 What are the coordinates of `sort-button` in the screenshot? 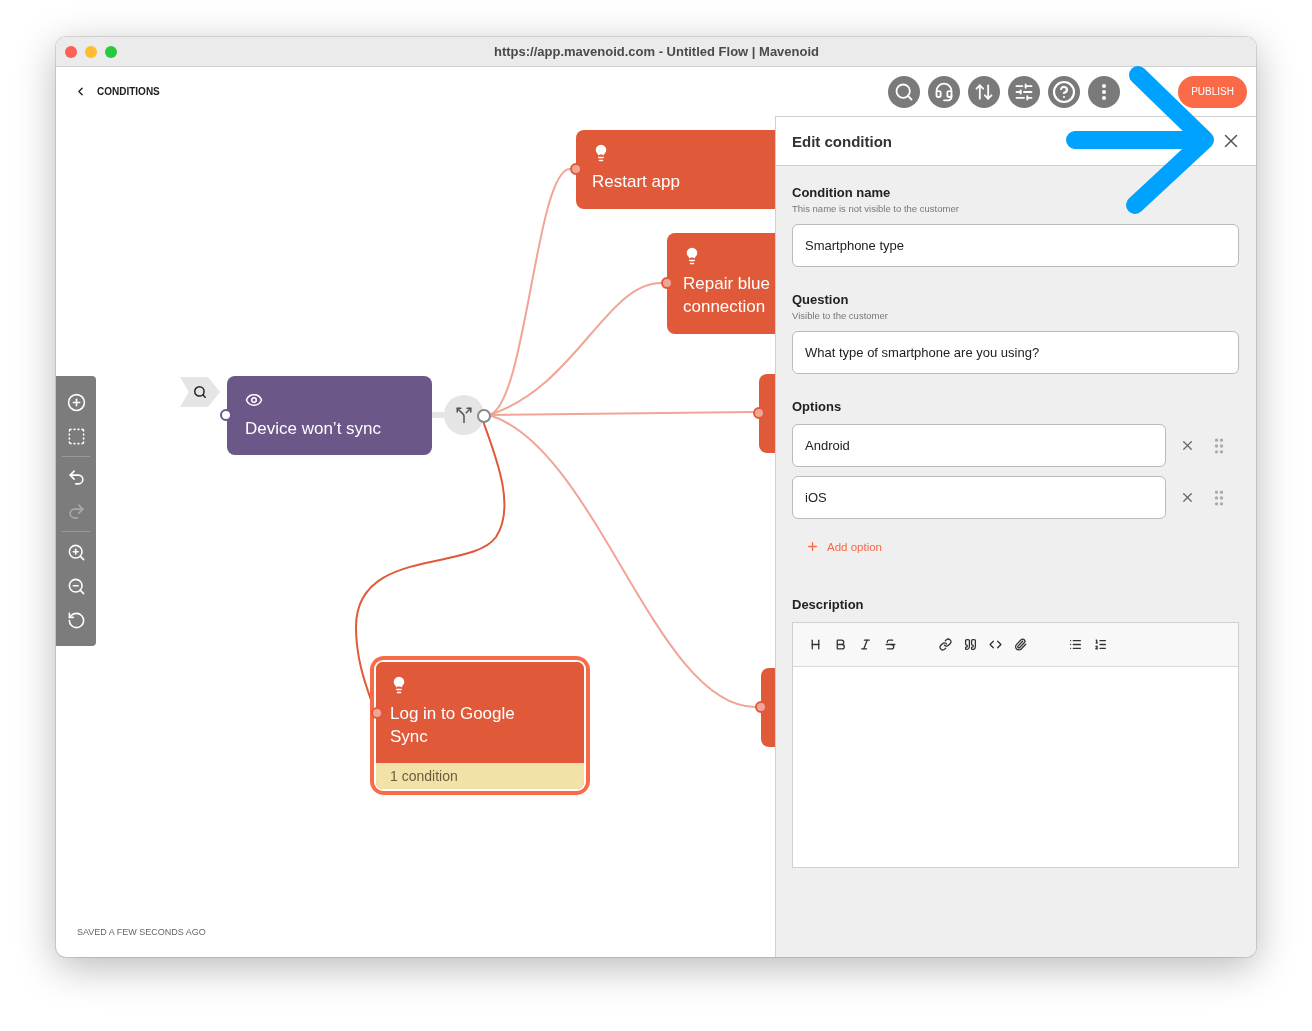 It's located at (984, 91).